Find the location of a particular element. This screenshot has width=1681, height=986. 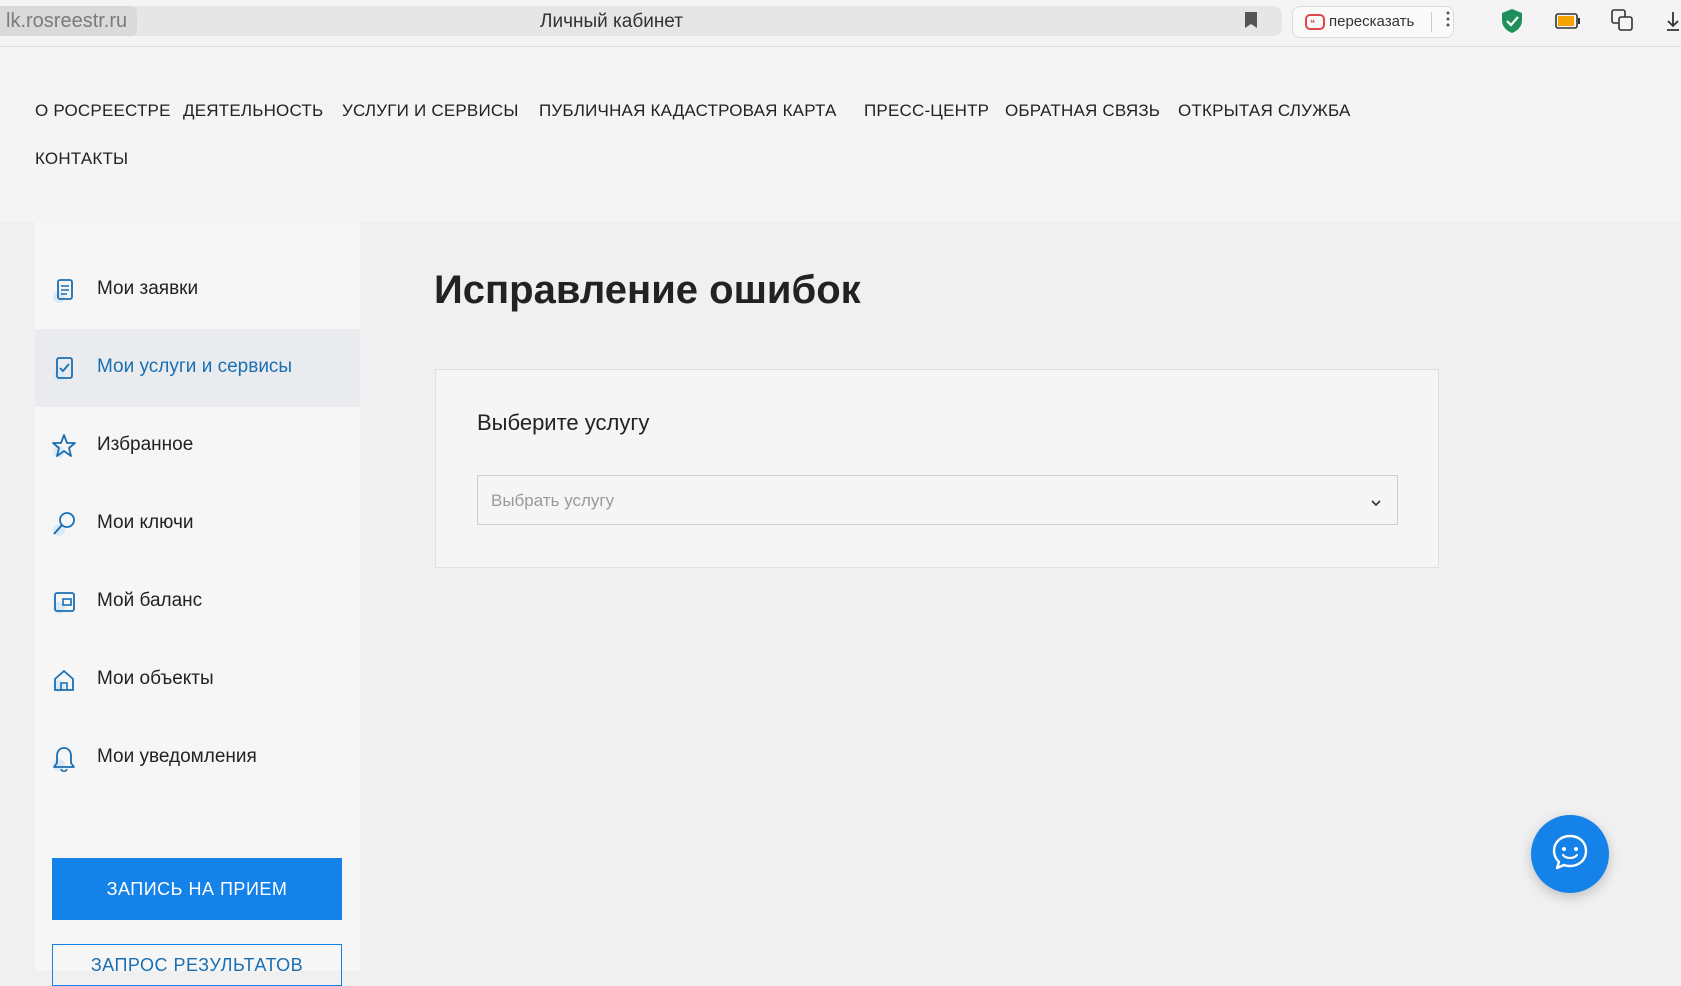

sidebar-item-label: Мои заявки is located at coordinates (148, 288).